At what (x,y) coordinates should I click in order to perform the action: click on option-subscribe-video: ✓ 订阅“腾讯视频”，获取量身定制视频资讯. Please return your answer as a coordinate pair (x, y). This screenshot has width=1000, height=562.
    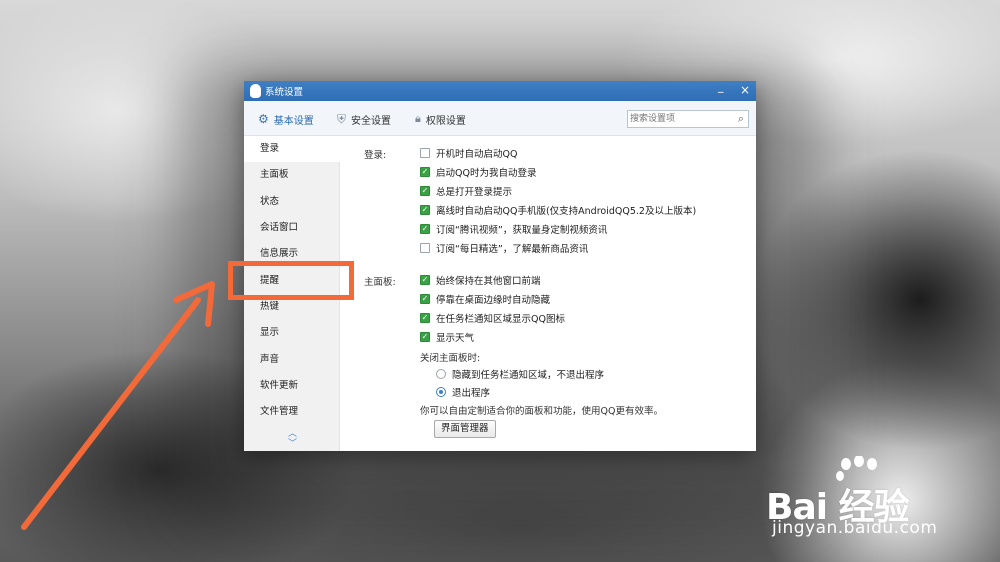
    Looking at the image, I should click on (513, 229).